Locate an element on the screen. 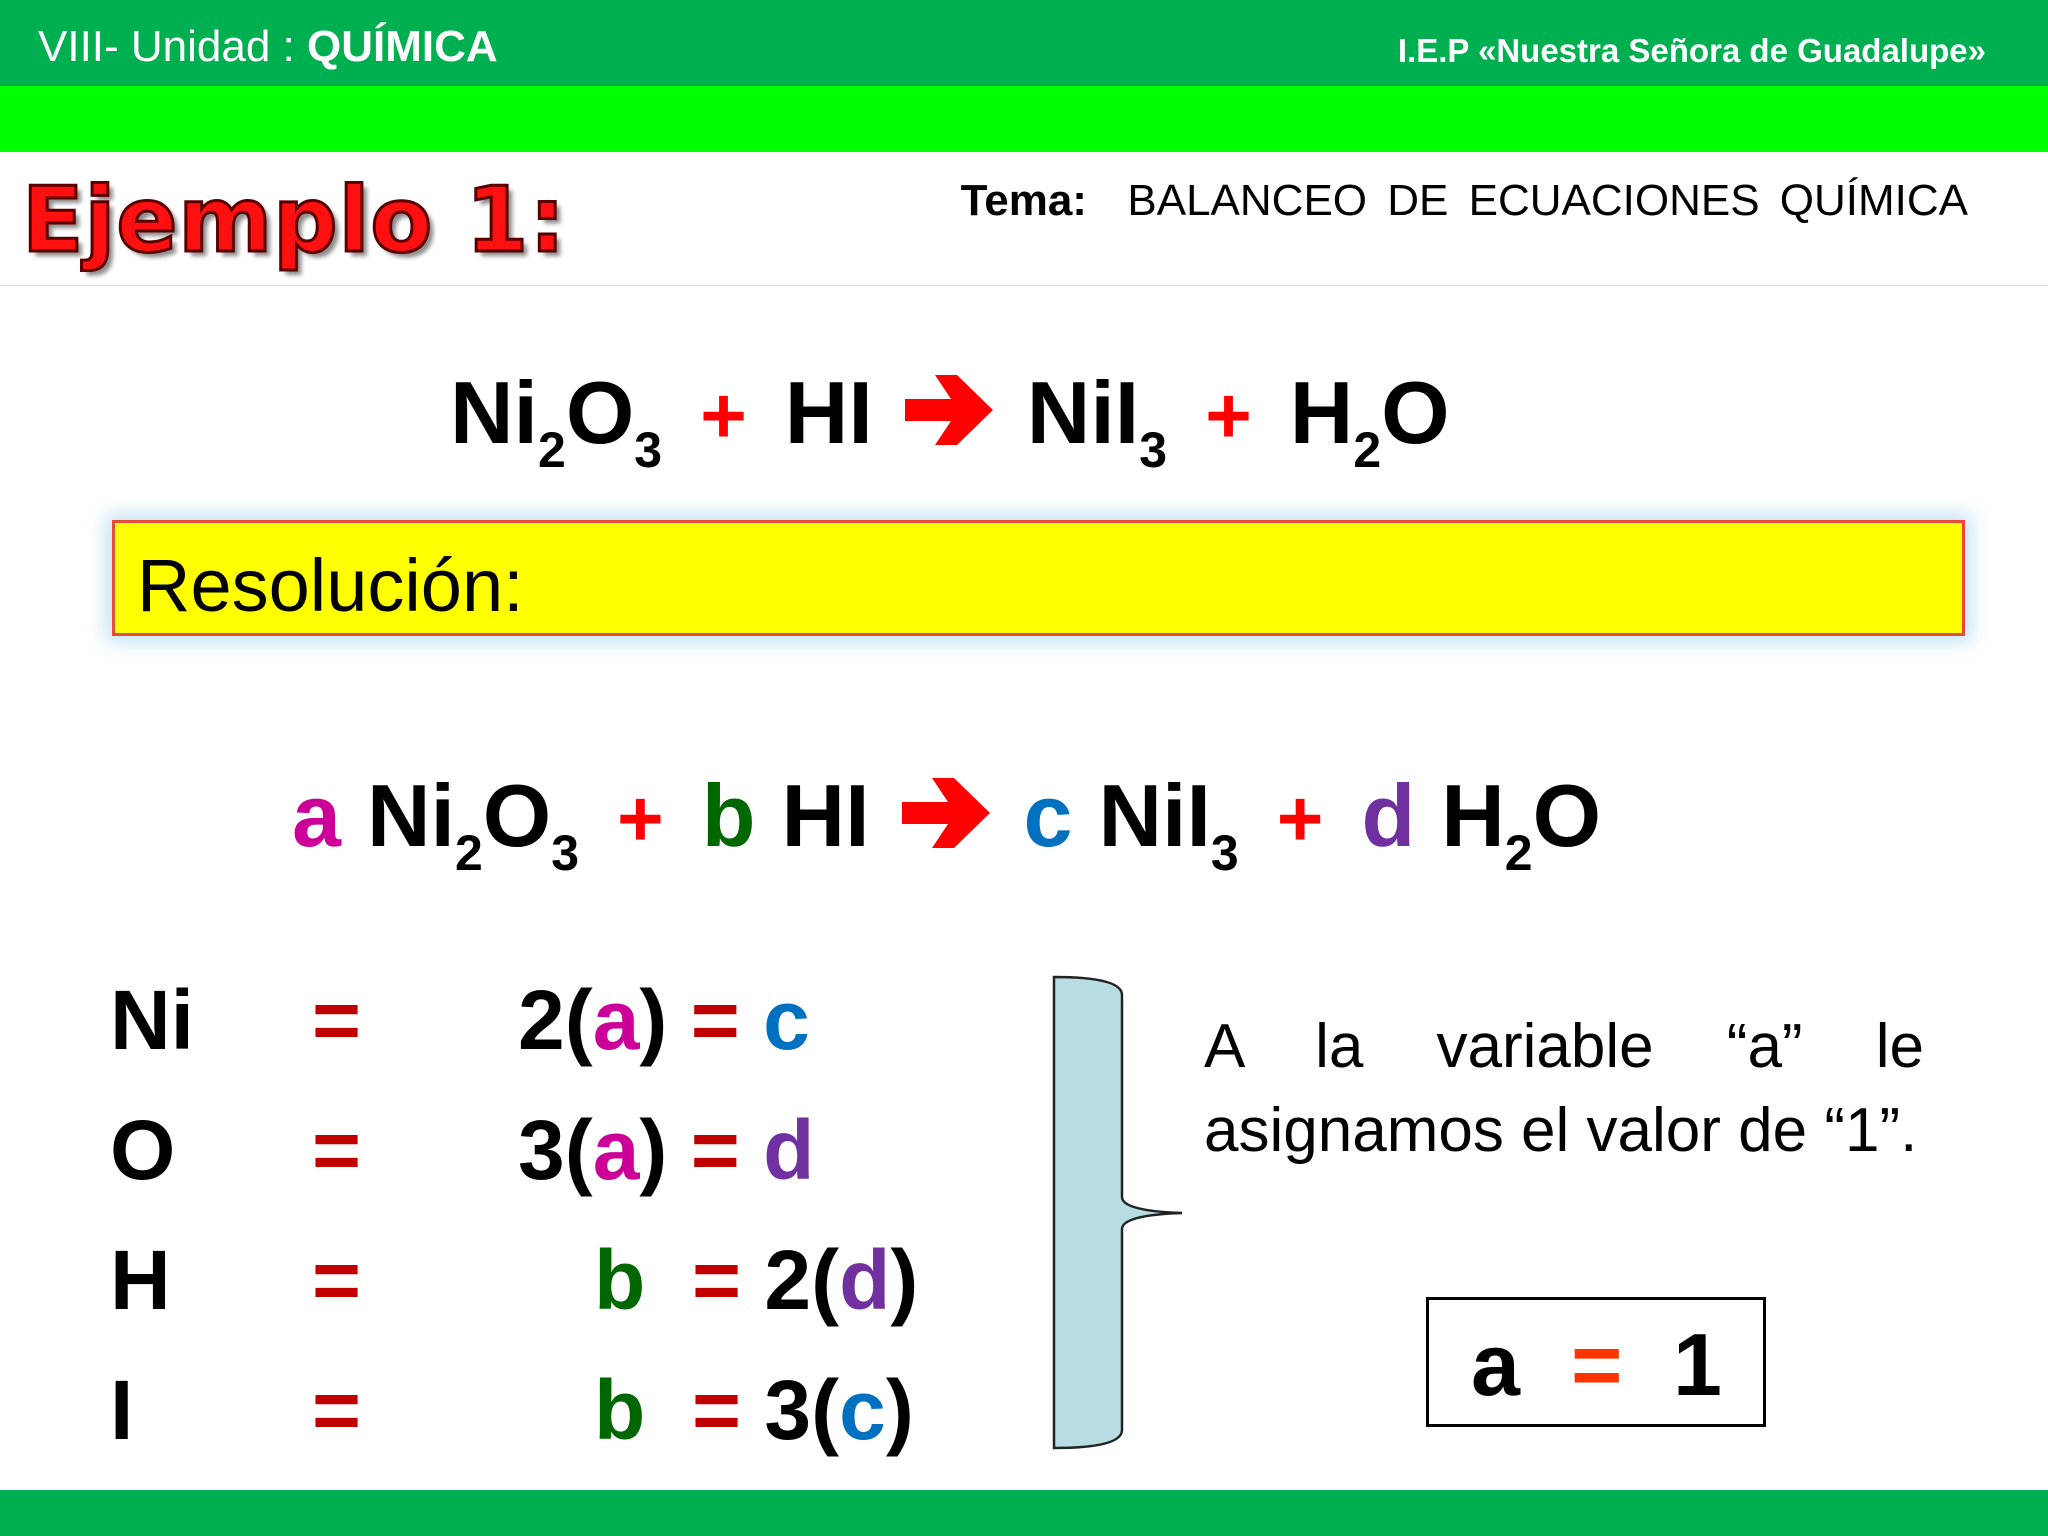 The width and height of the screenshot is (2048, 1536). topic-title: Tema: BALANCEO DE ECUACIONES QUÍMICA is located at coordinates (1464, 201).